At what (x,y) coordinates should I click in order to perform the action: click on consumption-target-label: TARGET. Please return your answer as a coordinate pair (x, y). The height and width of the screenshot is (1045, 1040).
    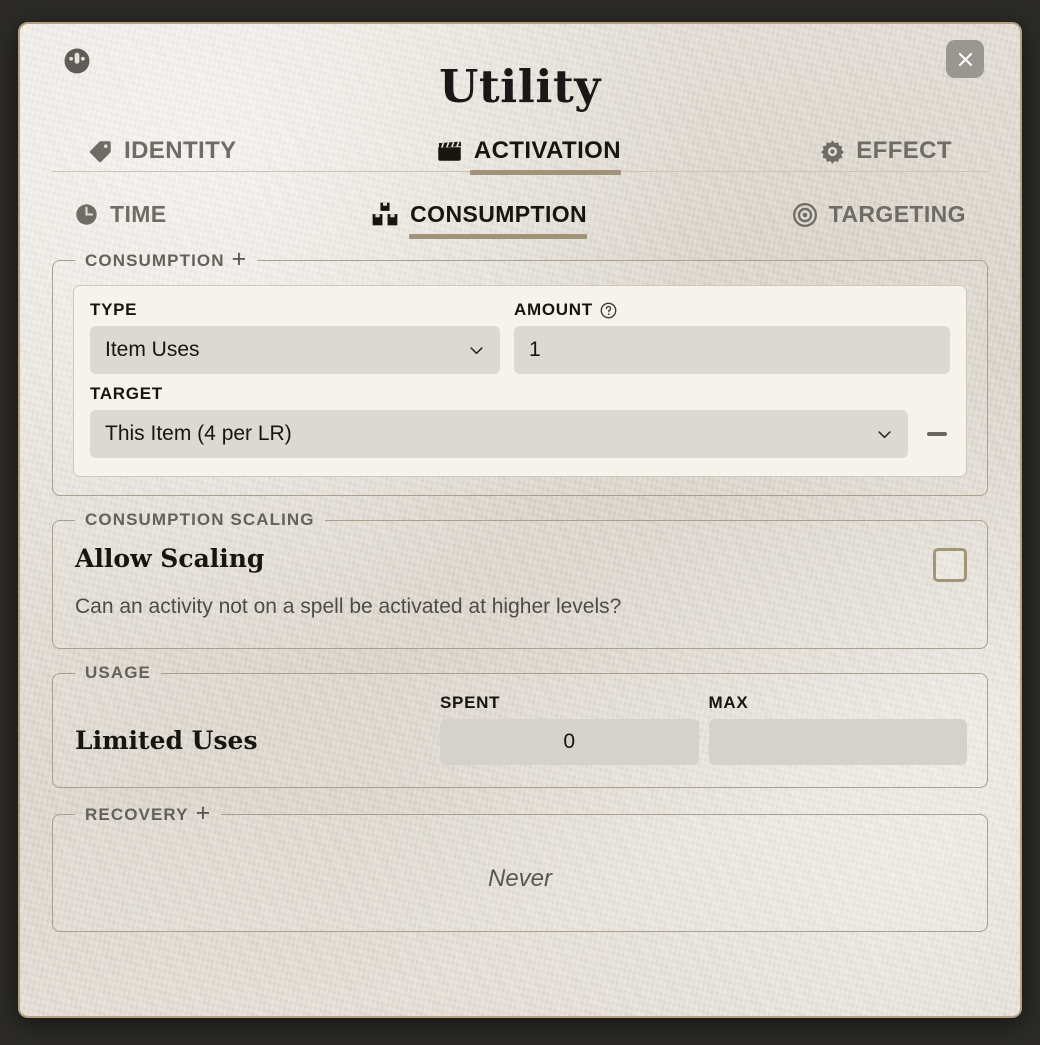
    Looking at the image, I should click on (126, 393).